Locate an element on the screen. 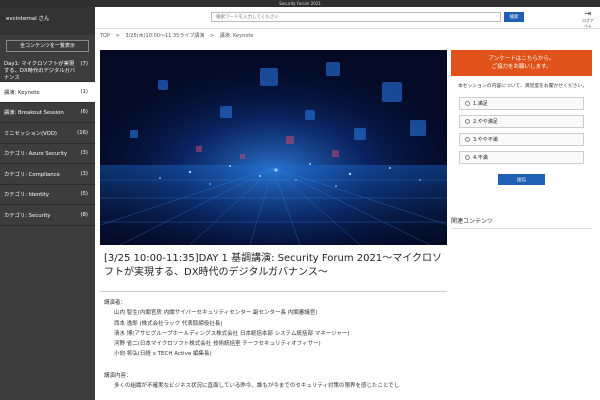  survey-option-somewhat-satisfied: 2.やや満足 is located at coordinates (521, 121).